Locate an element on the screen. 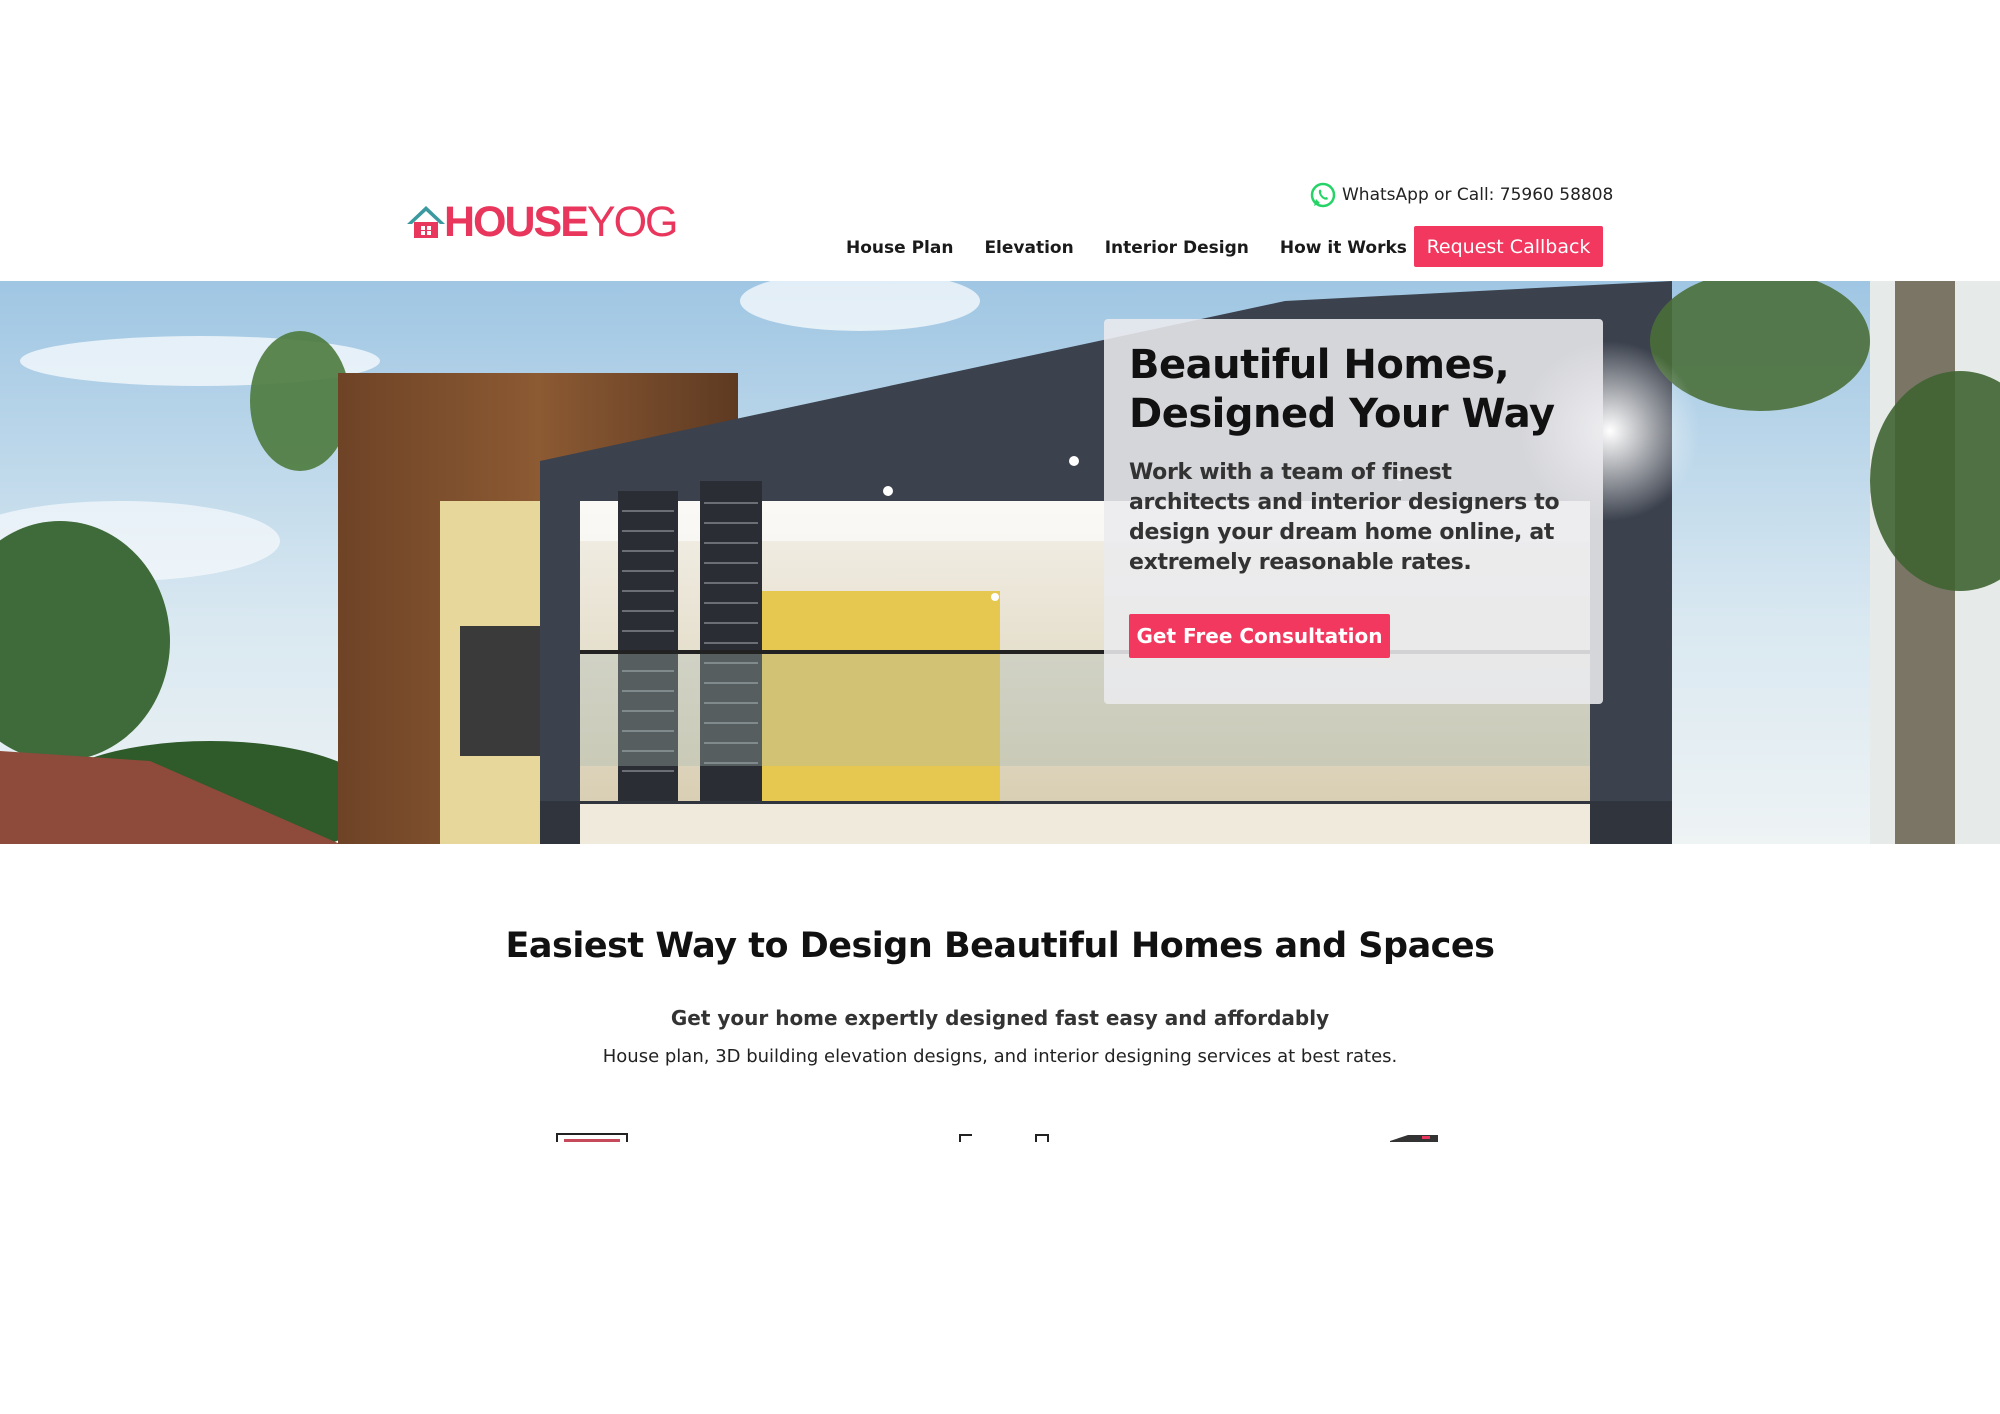  houseyog-logo: HOUSEYOG is located at coordinates (541, 222).